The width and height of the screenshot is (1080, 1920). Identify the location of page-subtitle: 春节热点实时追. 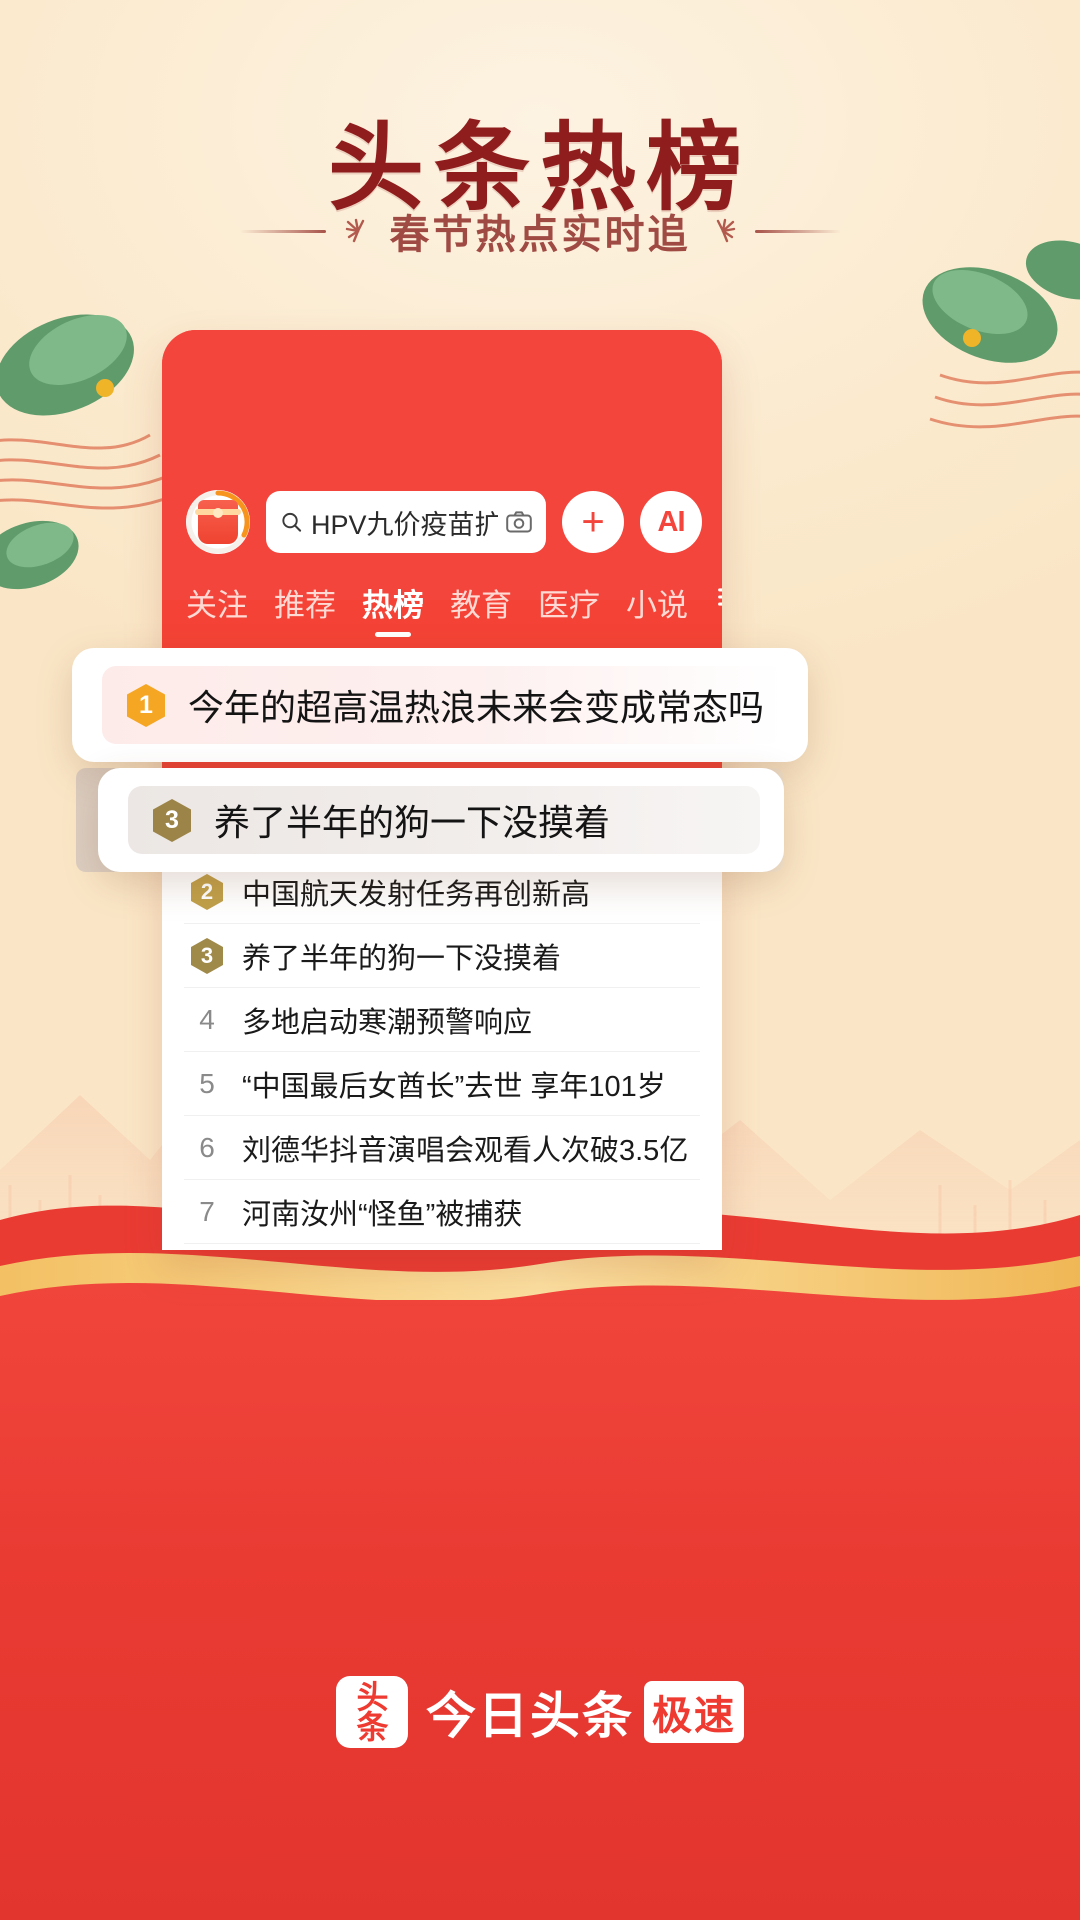
(540, 235).